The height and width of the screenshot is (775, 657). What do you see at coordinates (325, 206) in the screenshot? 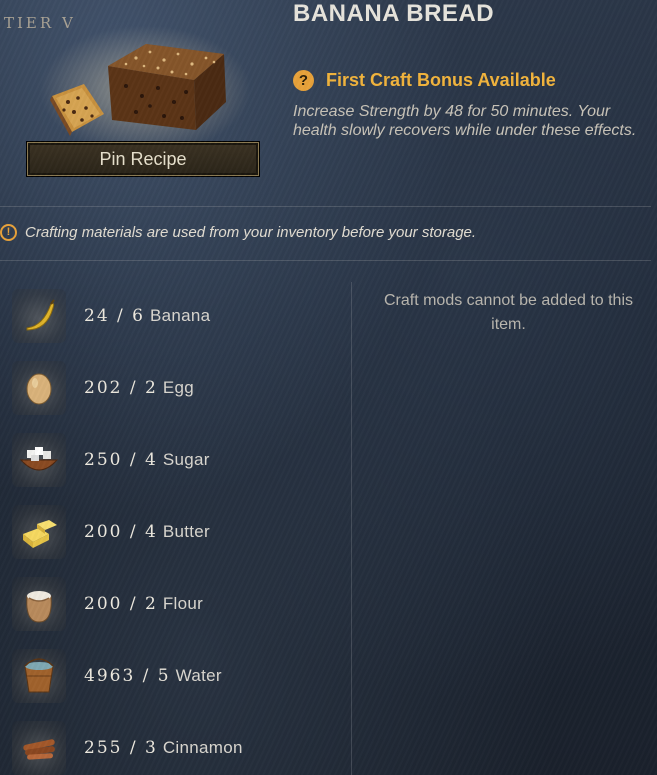
I see `divider-top` at bounding box center [325, 206].